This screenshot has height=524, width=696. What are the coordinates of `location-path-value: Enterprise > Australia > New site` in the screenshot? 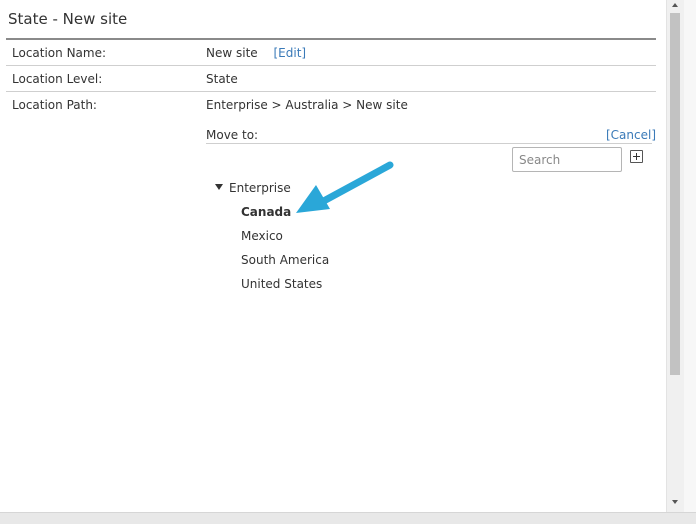 It's located at (307, 105).